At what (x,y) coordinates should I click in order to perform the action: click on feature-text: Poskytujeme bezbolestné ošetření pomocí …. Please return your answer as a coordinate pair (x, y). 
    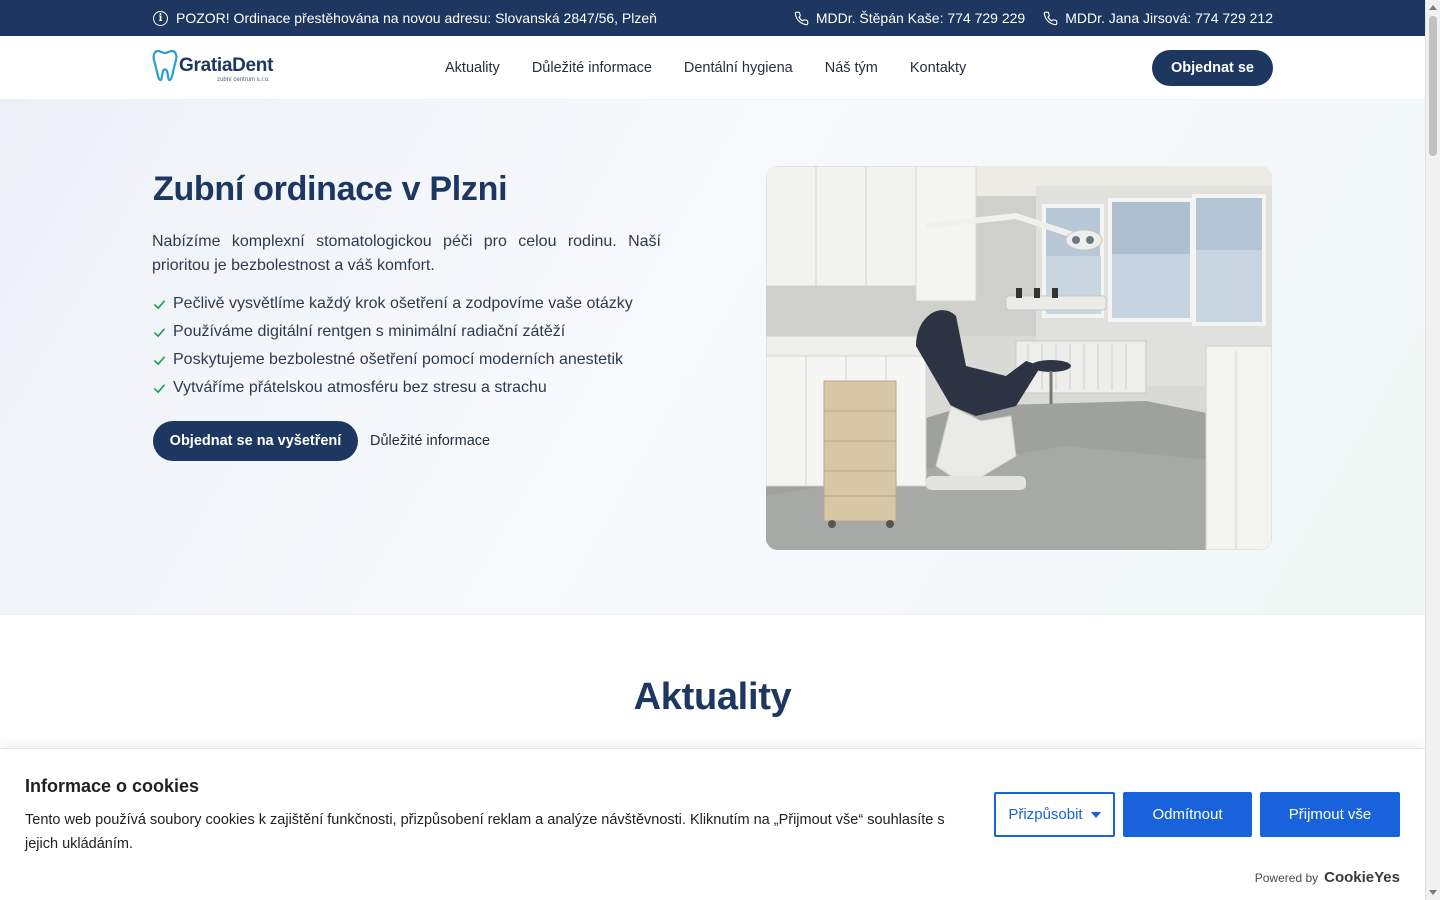
    Looking at the image, I should click on (398, 359).